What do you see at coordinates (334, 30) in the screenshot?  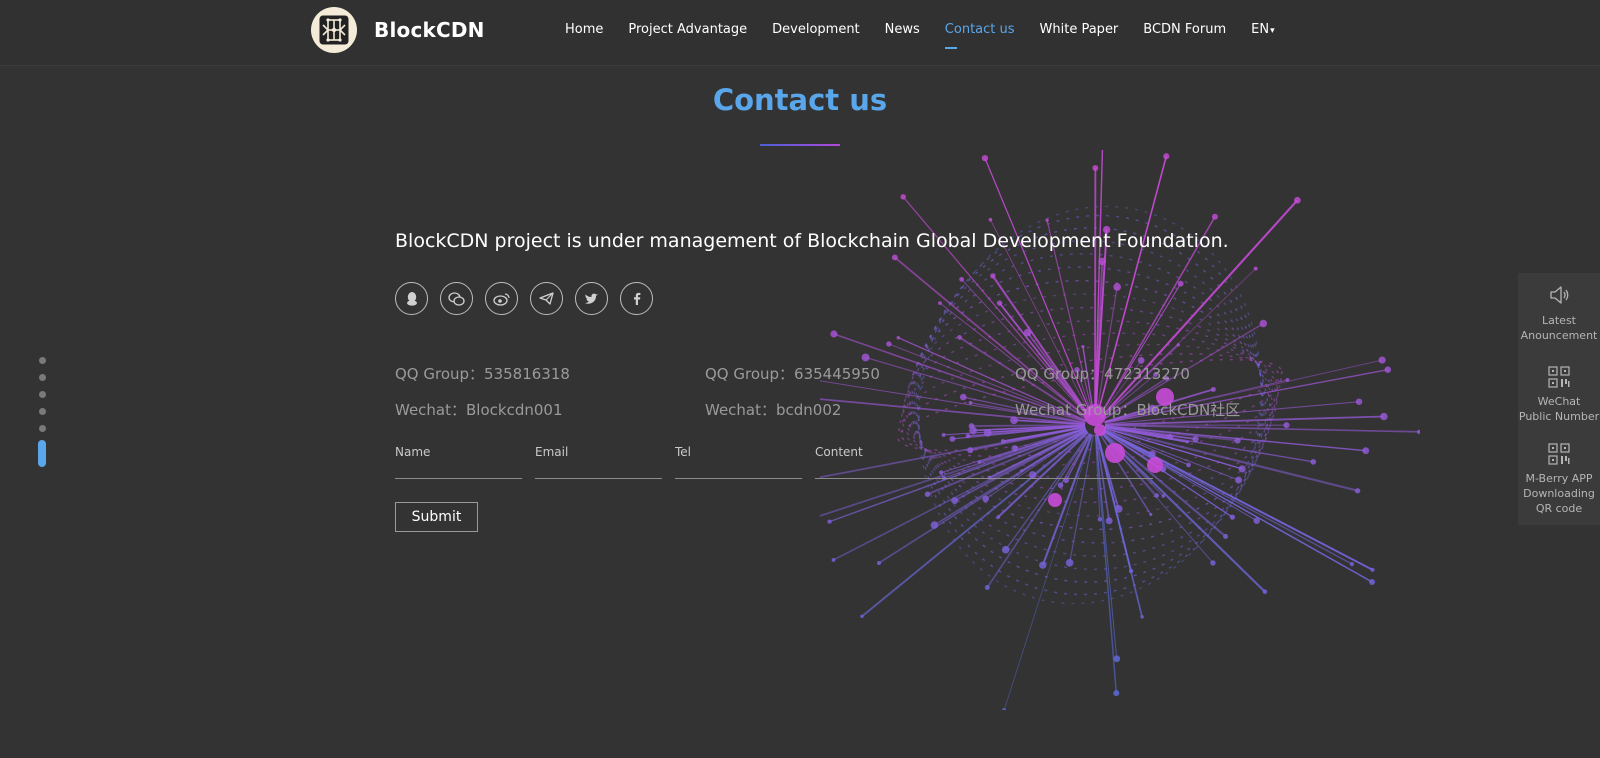 I see `logo-emblem-icon` at bounding box center [334, 30].